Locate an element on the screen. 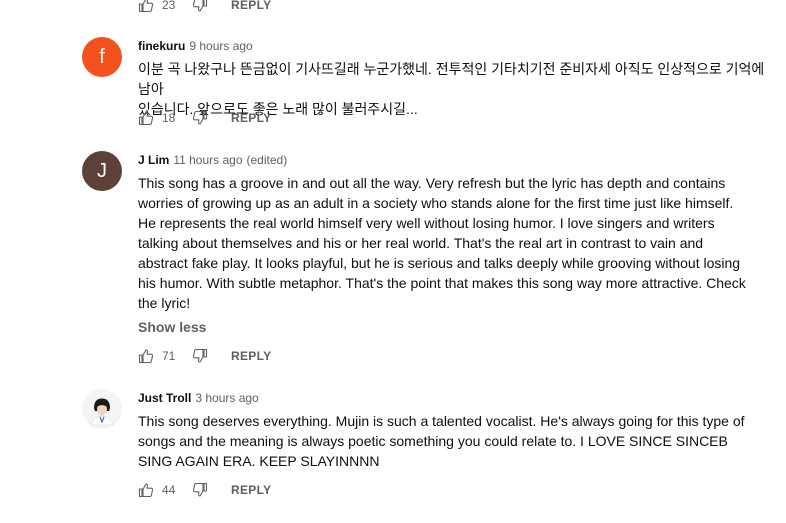 This screenshot has width=786, height=523. comment-time: 3 hours ago is located at coordinates (226, 398).